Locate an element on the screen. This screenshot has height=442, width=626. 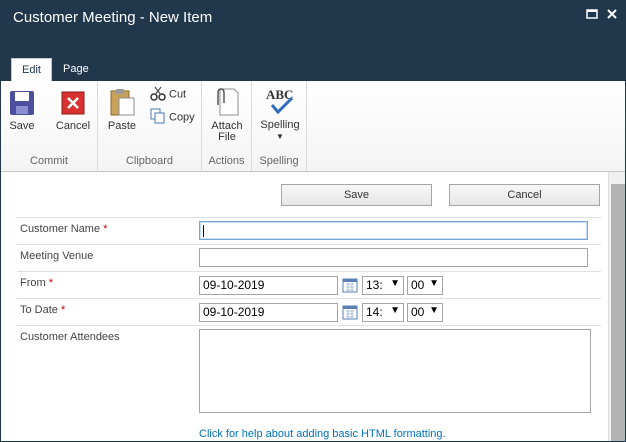
tab-page: Page is located at coordinates (76, 69).